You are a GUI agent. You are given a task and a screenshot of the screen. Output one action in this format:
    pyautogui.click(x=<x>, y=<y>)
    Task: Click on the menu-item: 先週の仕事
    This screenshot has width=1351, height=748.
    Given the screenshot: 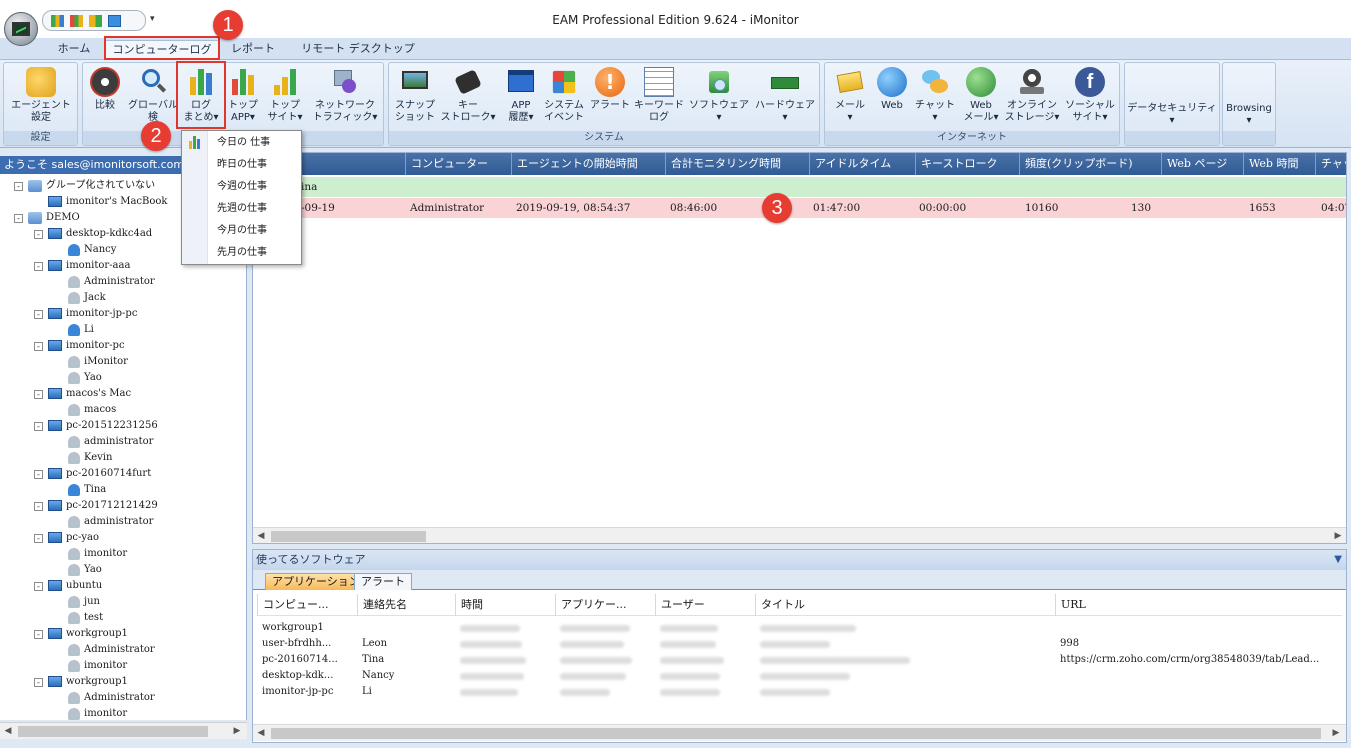 What is the action you would take?
    pyautogui.click(x=242, y=209)
    